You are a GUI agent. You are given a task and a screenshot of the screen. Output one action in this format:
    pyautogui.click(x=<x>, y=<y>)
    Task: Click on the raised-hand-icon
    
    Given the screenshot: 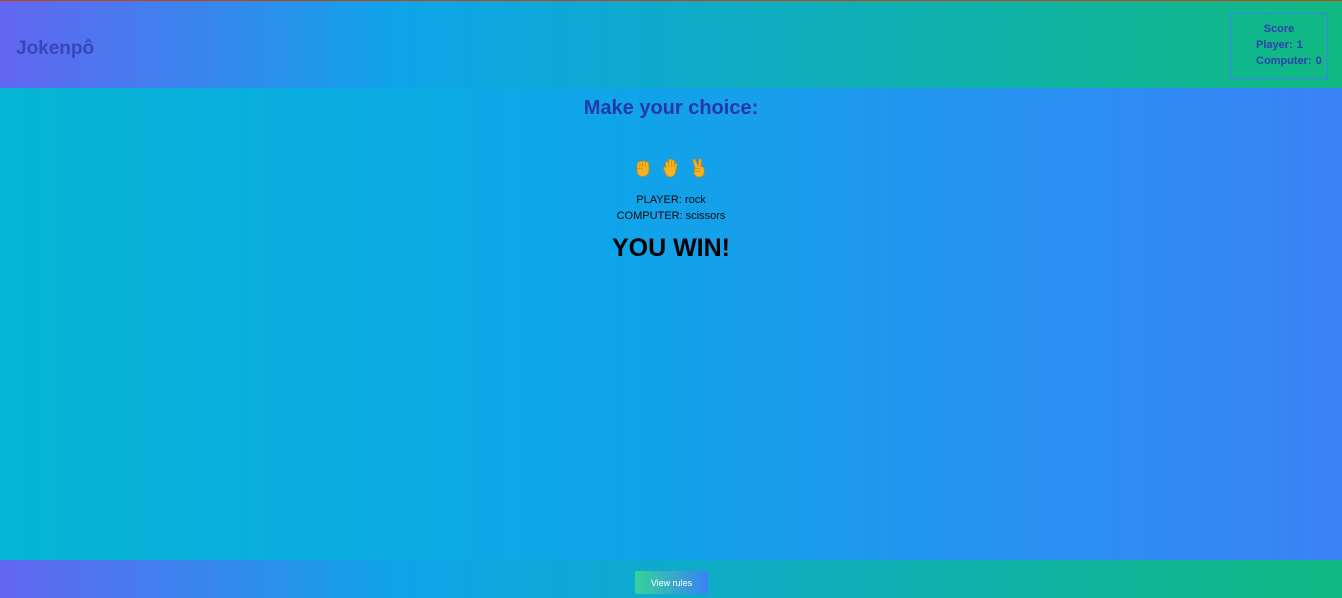 What is the action you would take?
    pyautogui.click(x=670, y=168)
    